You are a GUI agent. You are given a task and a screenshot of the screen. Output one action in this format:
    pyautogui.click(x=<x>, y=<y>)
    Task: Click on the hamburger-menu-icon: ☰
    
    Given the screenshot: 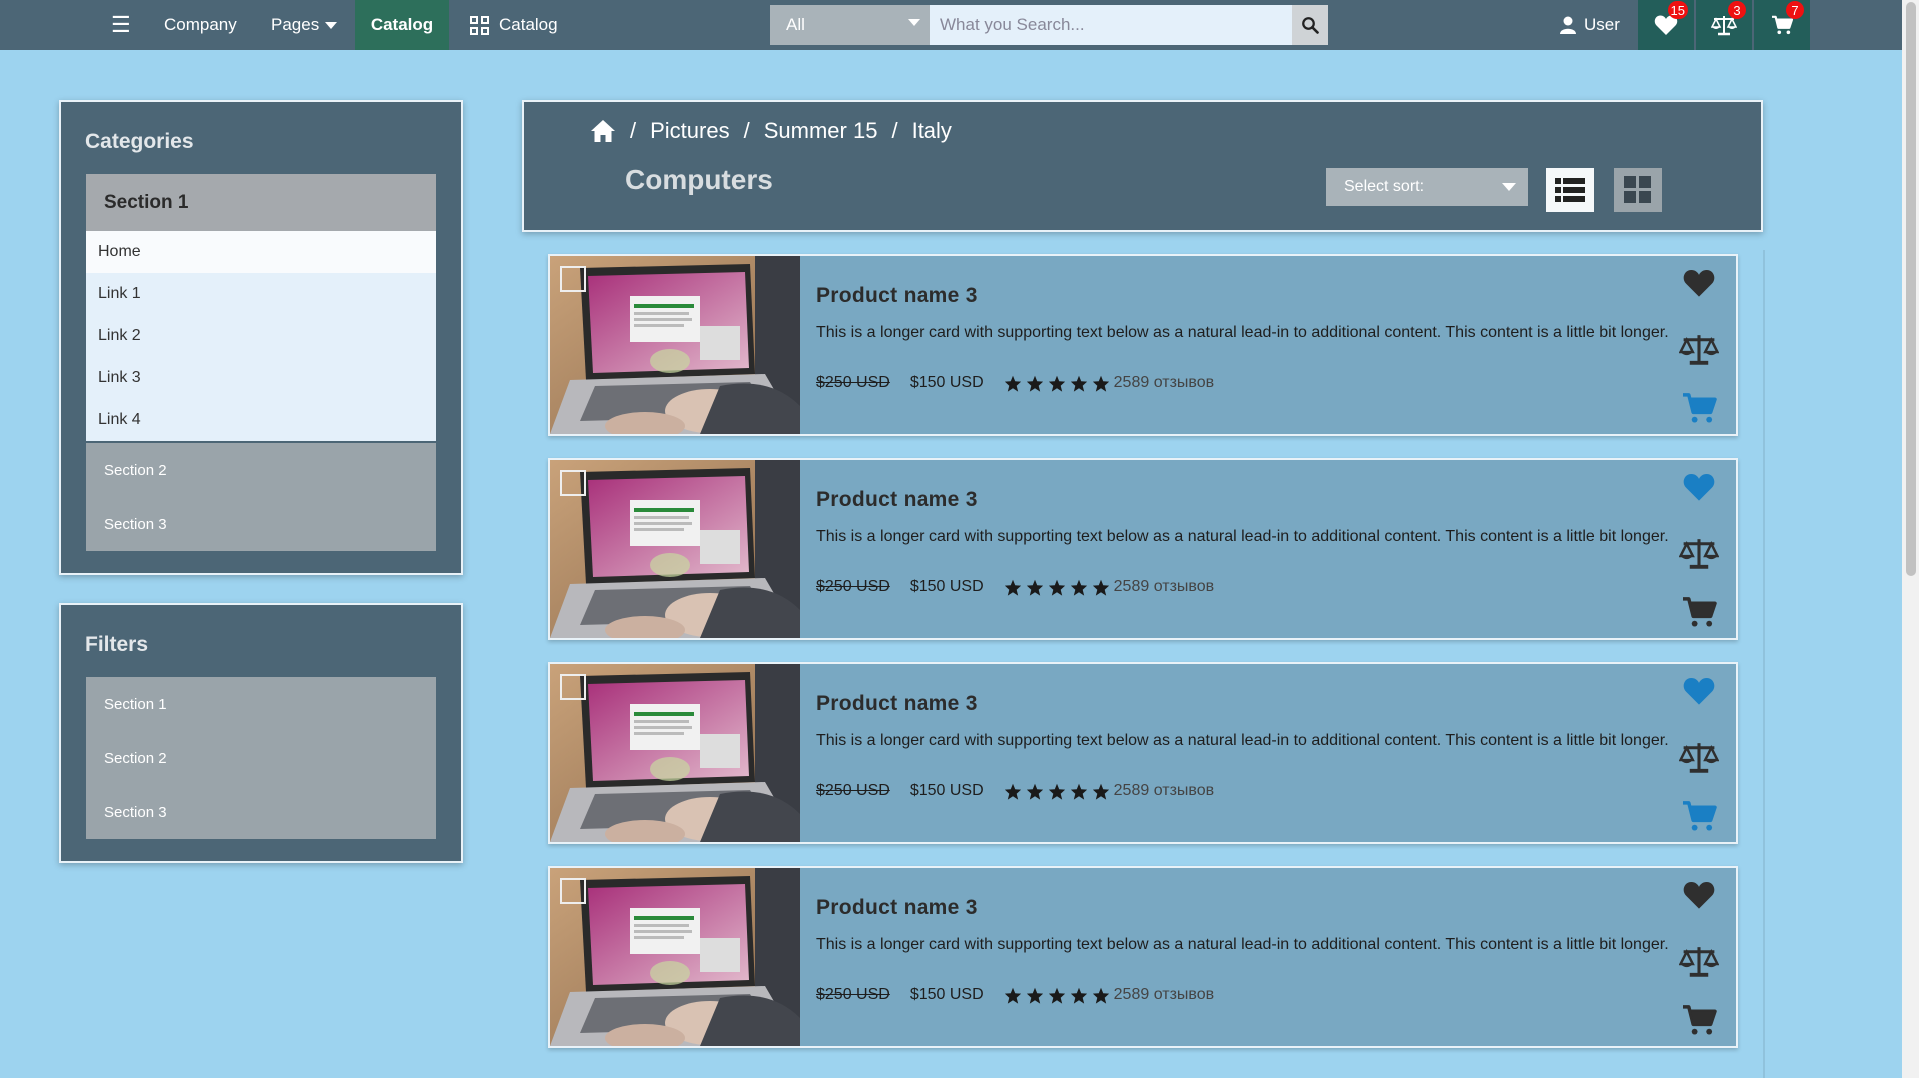 What is the action you would take?
    pyautogui.click(x=121, y=25)
    